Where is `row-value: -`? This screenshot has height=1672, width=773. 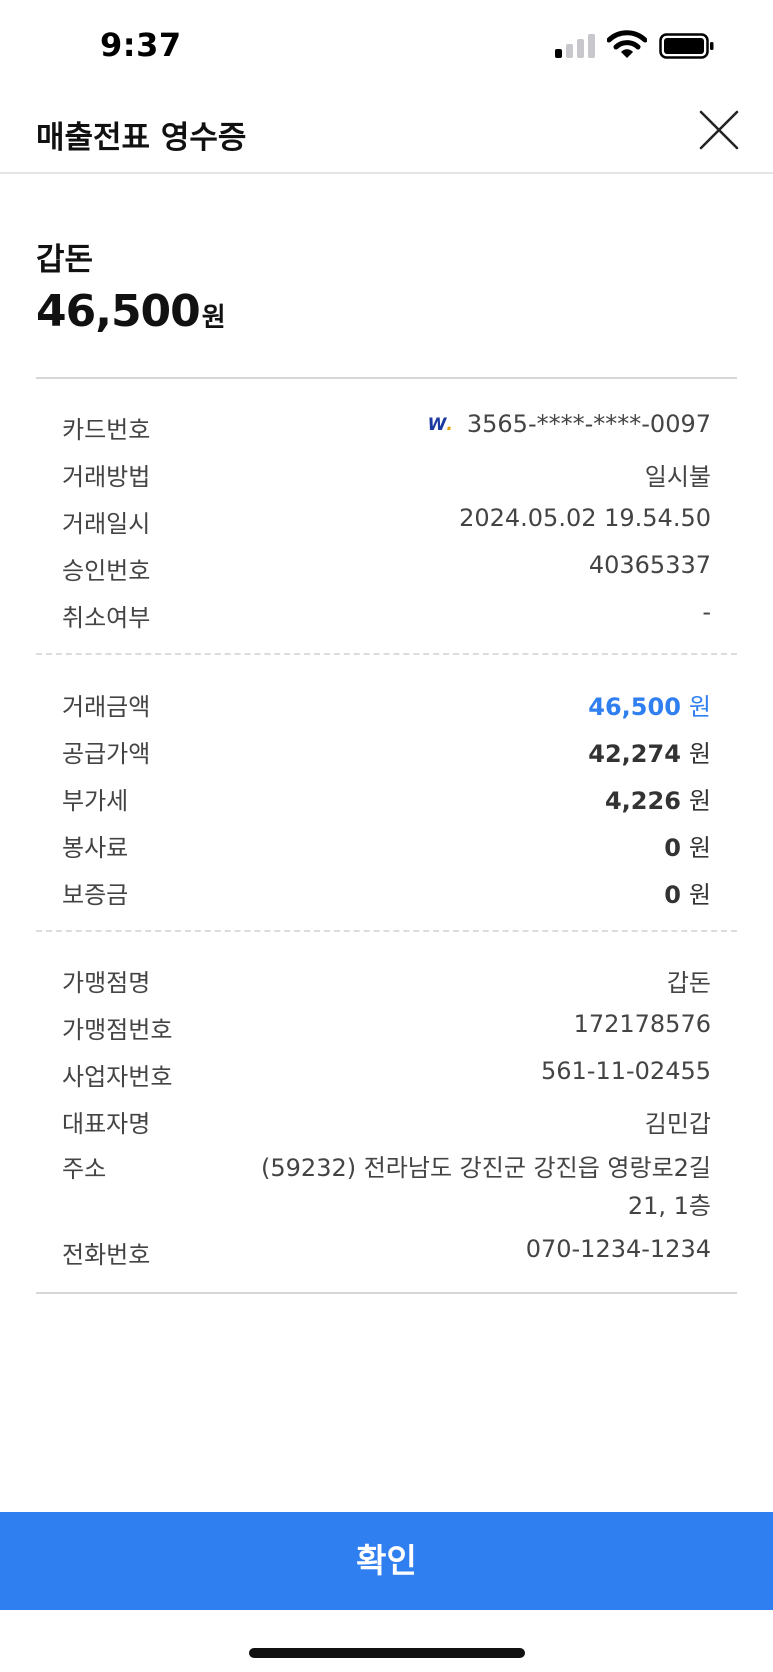 row-value: - is located at coordinates (706, 612).